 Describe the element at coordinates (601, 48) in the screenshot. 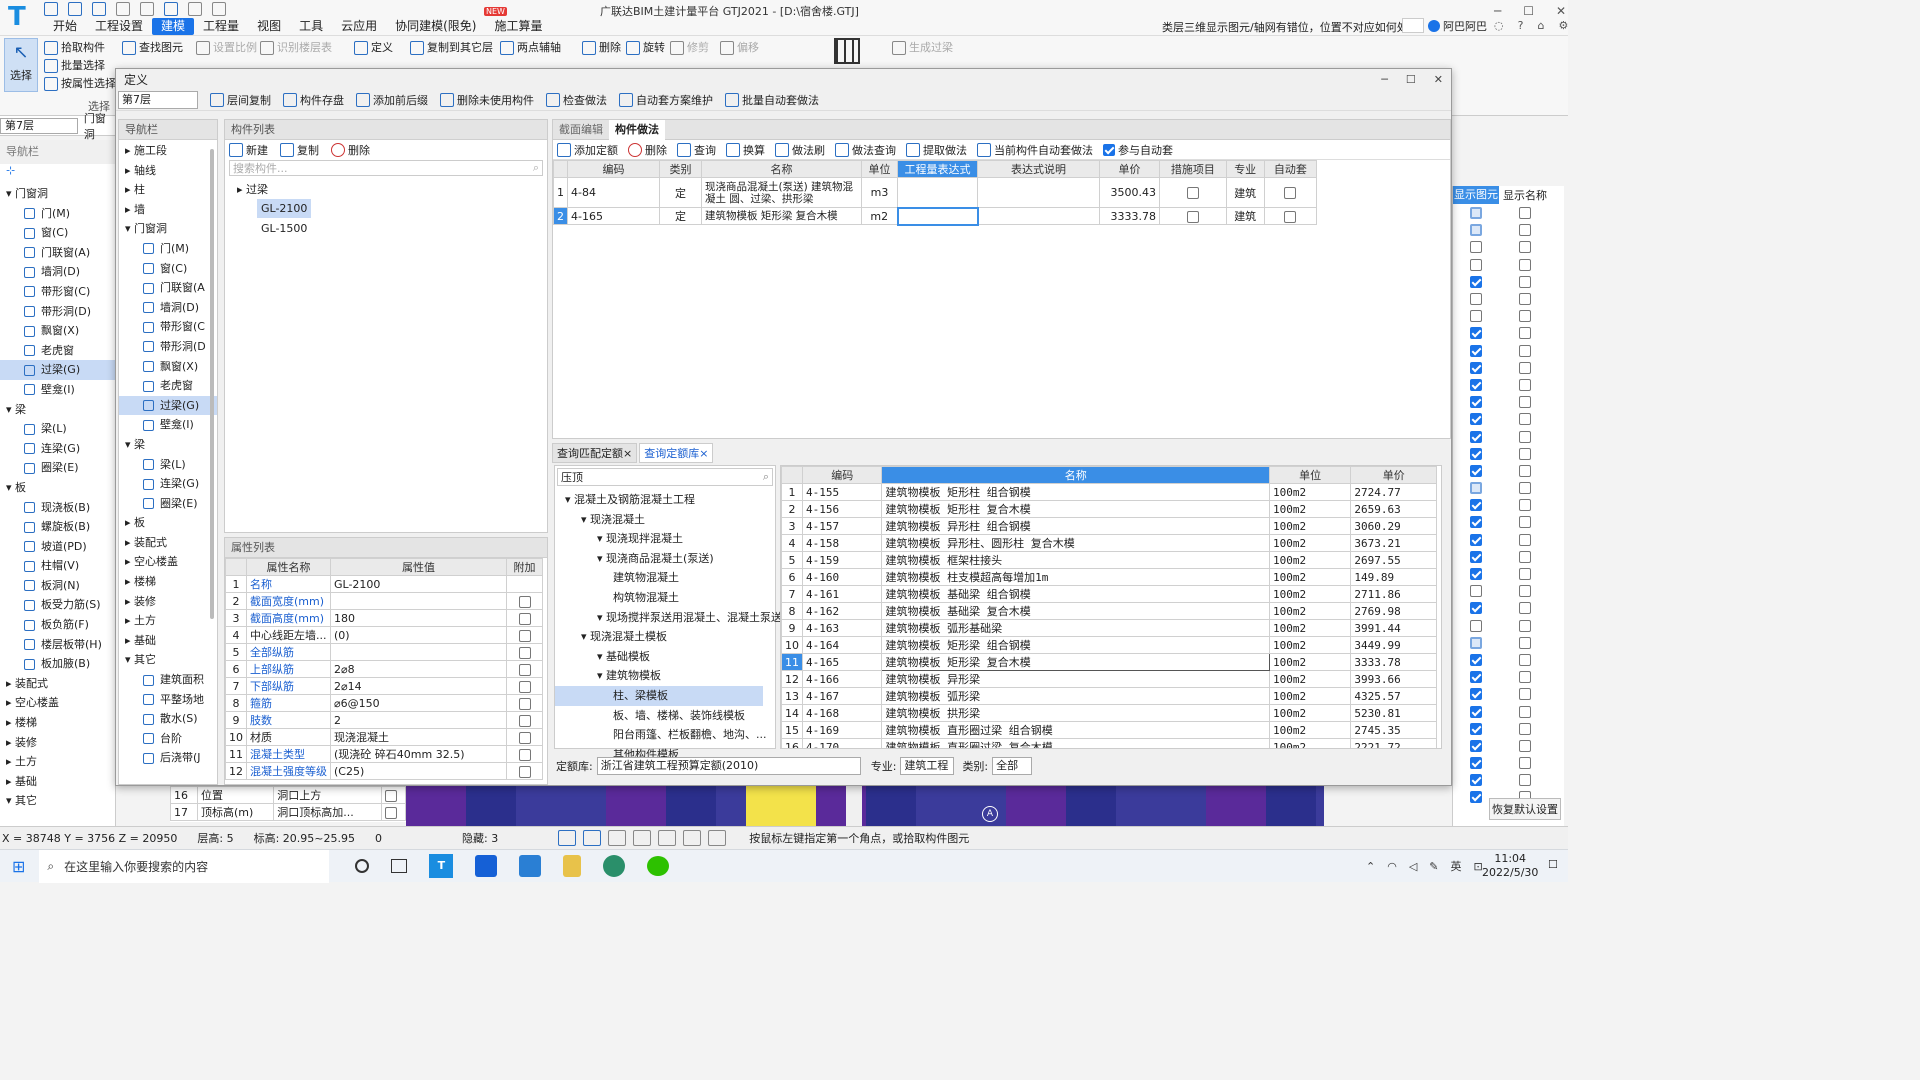

I see `delete-button: 删除` at that location.